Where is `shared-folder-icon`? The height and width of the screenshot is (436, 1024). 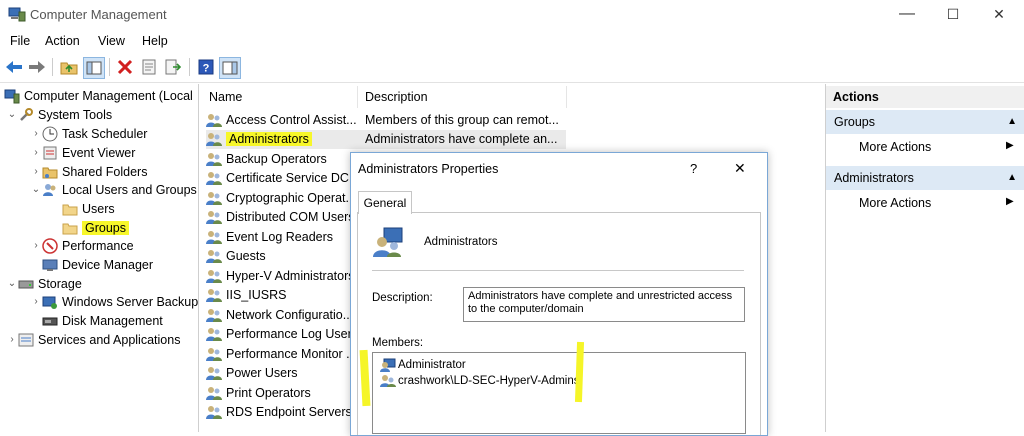
shared-folder-icon is located at coordinates (50, 172).